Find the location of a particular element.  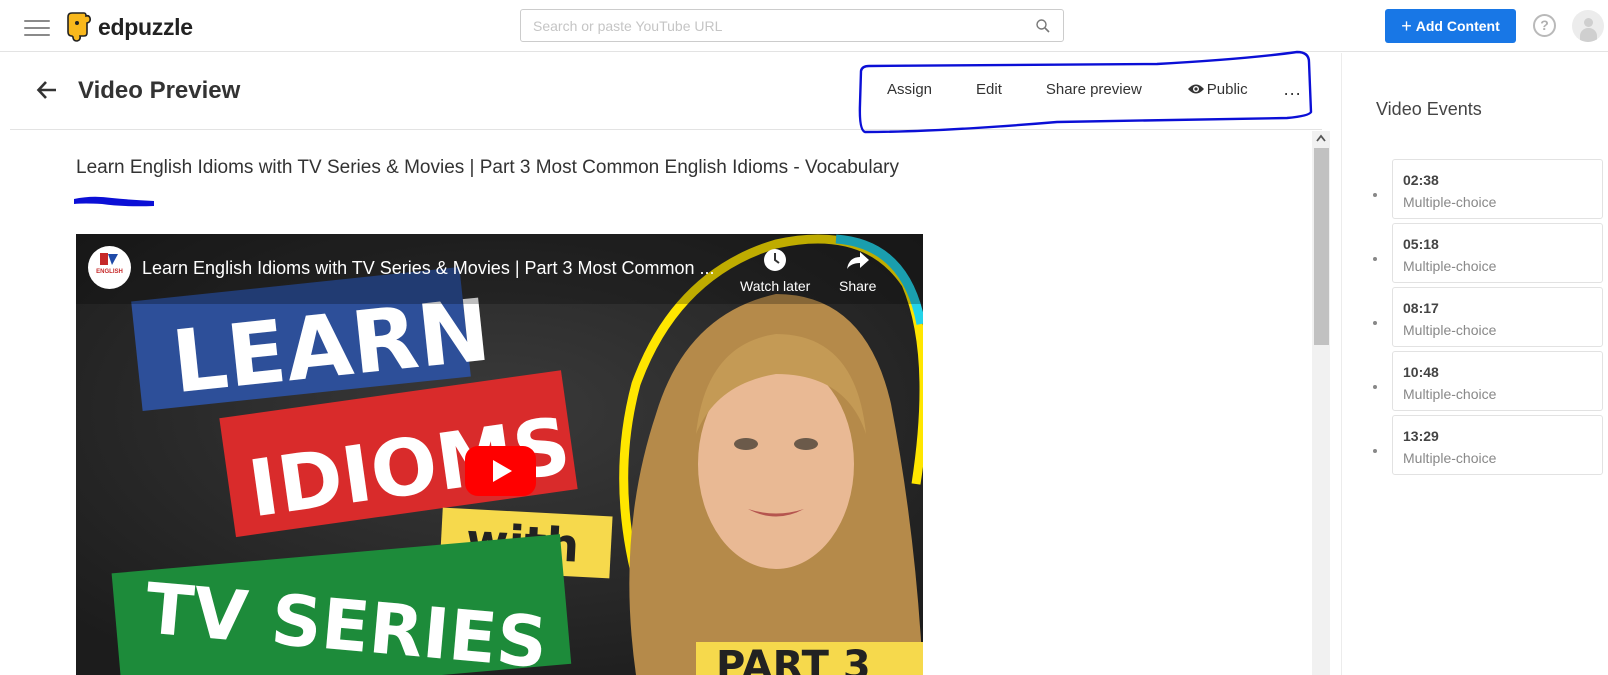

plus-icon: + is located at coordinates (1406, 26).